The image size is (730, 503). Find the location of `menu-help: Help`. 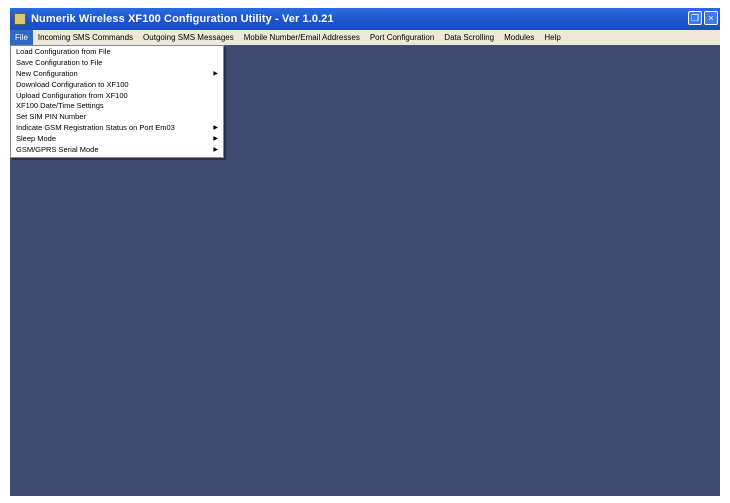

menu-help: Help is located at coordinates (552, 37).